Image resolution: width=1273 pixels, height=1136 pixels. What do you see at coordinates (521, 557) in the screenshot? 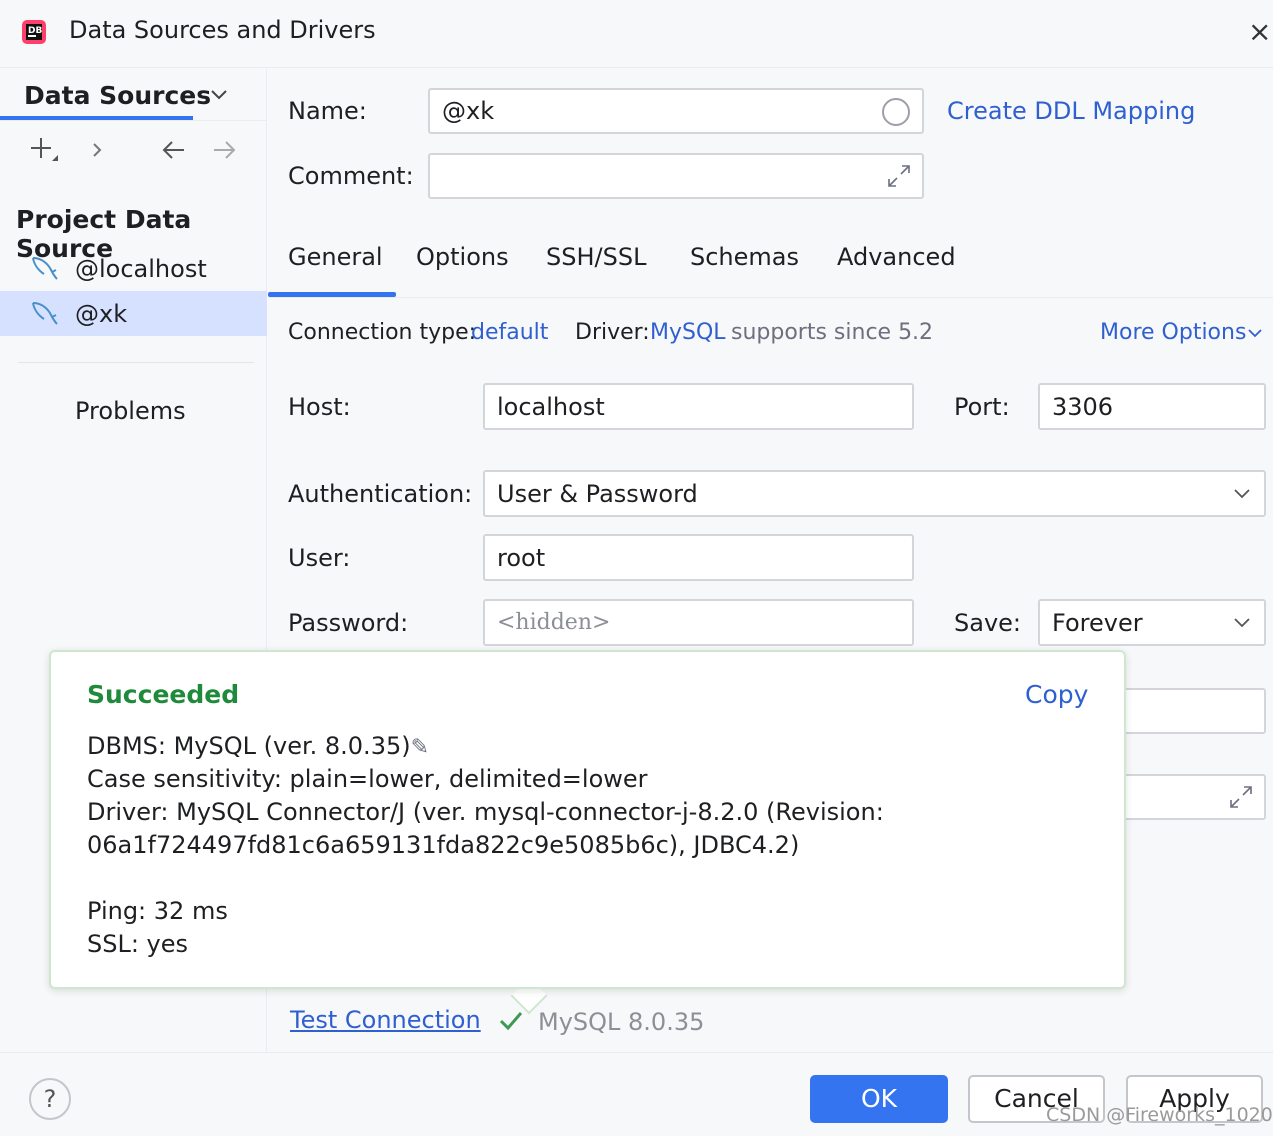
I see `user-value: root` at bounding box center [521, 557].